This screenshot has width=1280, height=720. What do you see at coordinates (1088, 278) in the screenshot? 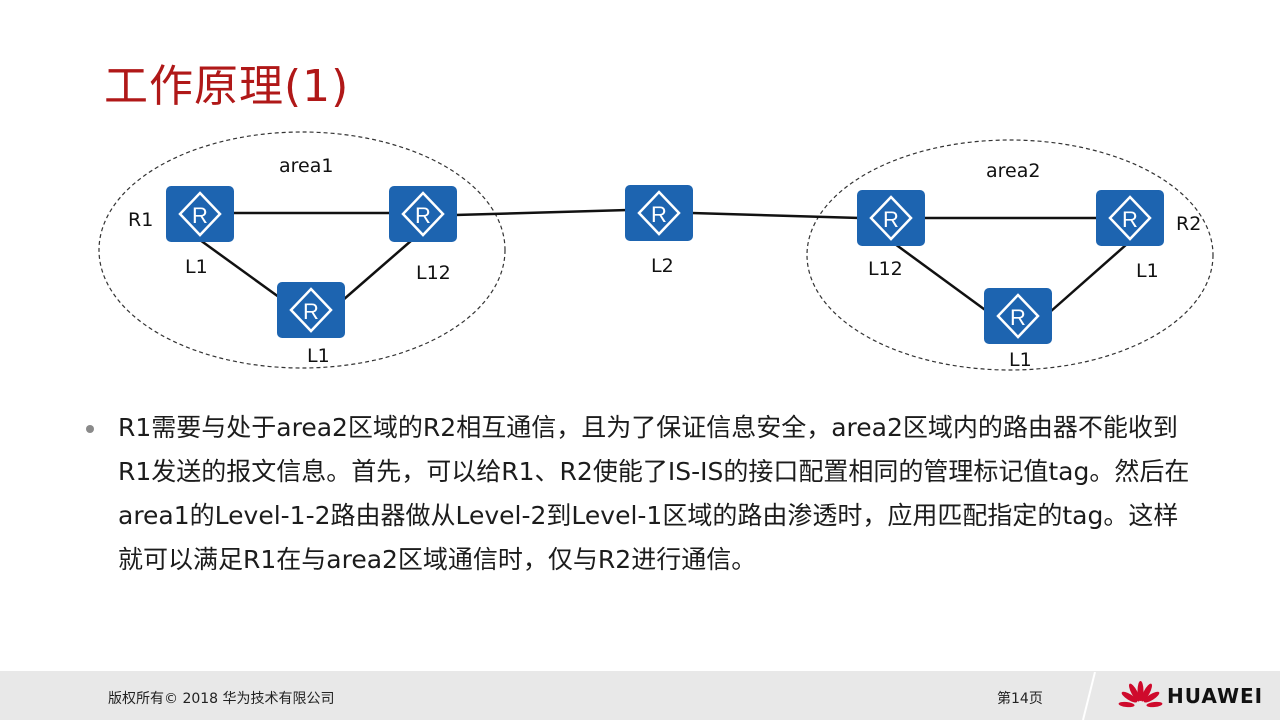
I see `link-r2-area2bottom` at bounding box center [1088, 278].